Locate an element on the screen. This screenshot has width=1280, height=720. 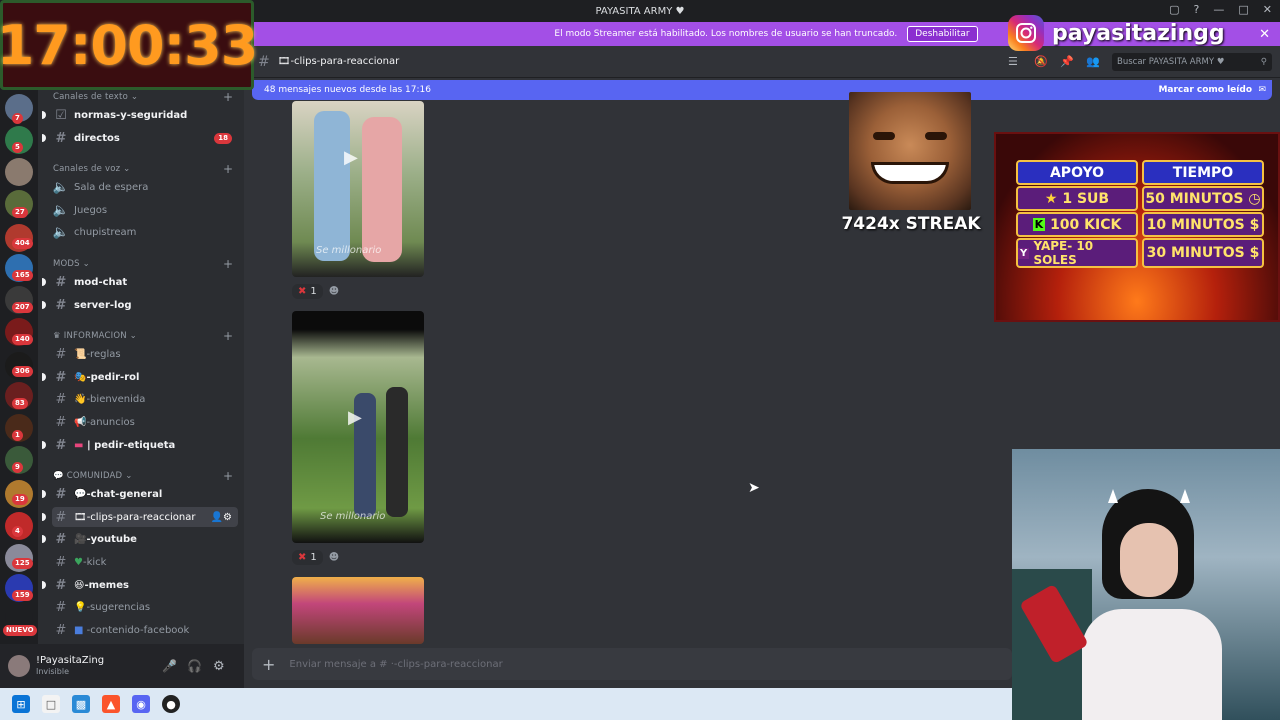
add-attachment-icon: + is located at coordinates (268, 664).